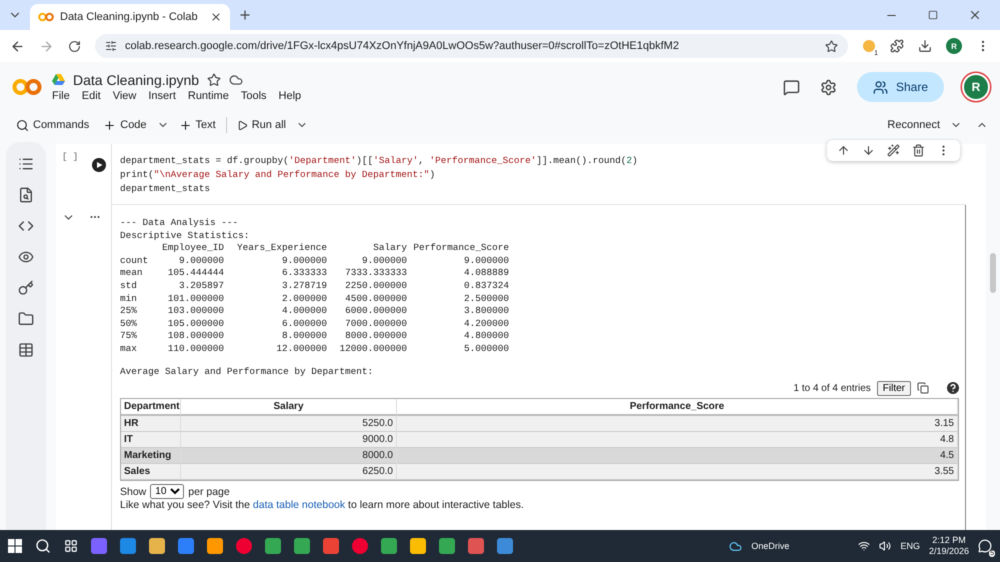 The width and height of the screenshot is (1000, 562). What do you see at coordinates (125, 125) in the screenshot?
I see `add-code-button: Code` at bounding box center [125, 125].